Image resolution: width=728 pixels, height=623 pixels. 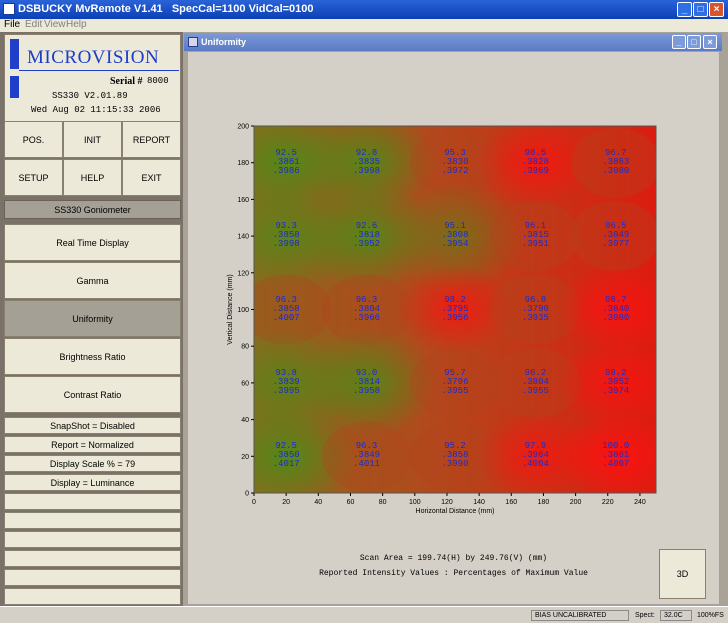 What do you see at coordinates (455, 162) in the screenshot?
I see `cell-value: 95.3.3830.3972` at bounding box center [455, 162].